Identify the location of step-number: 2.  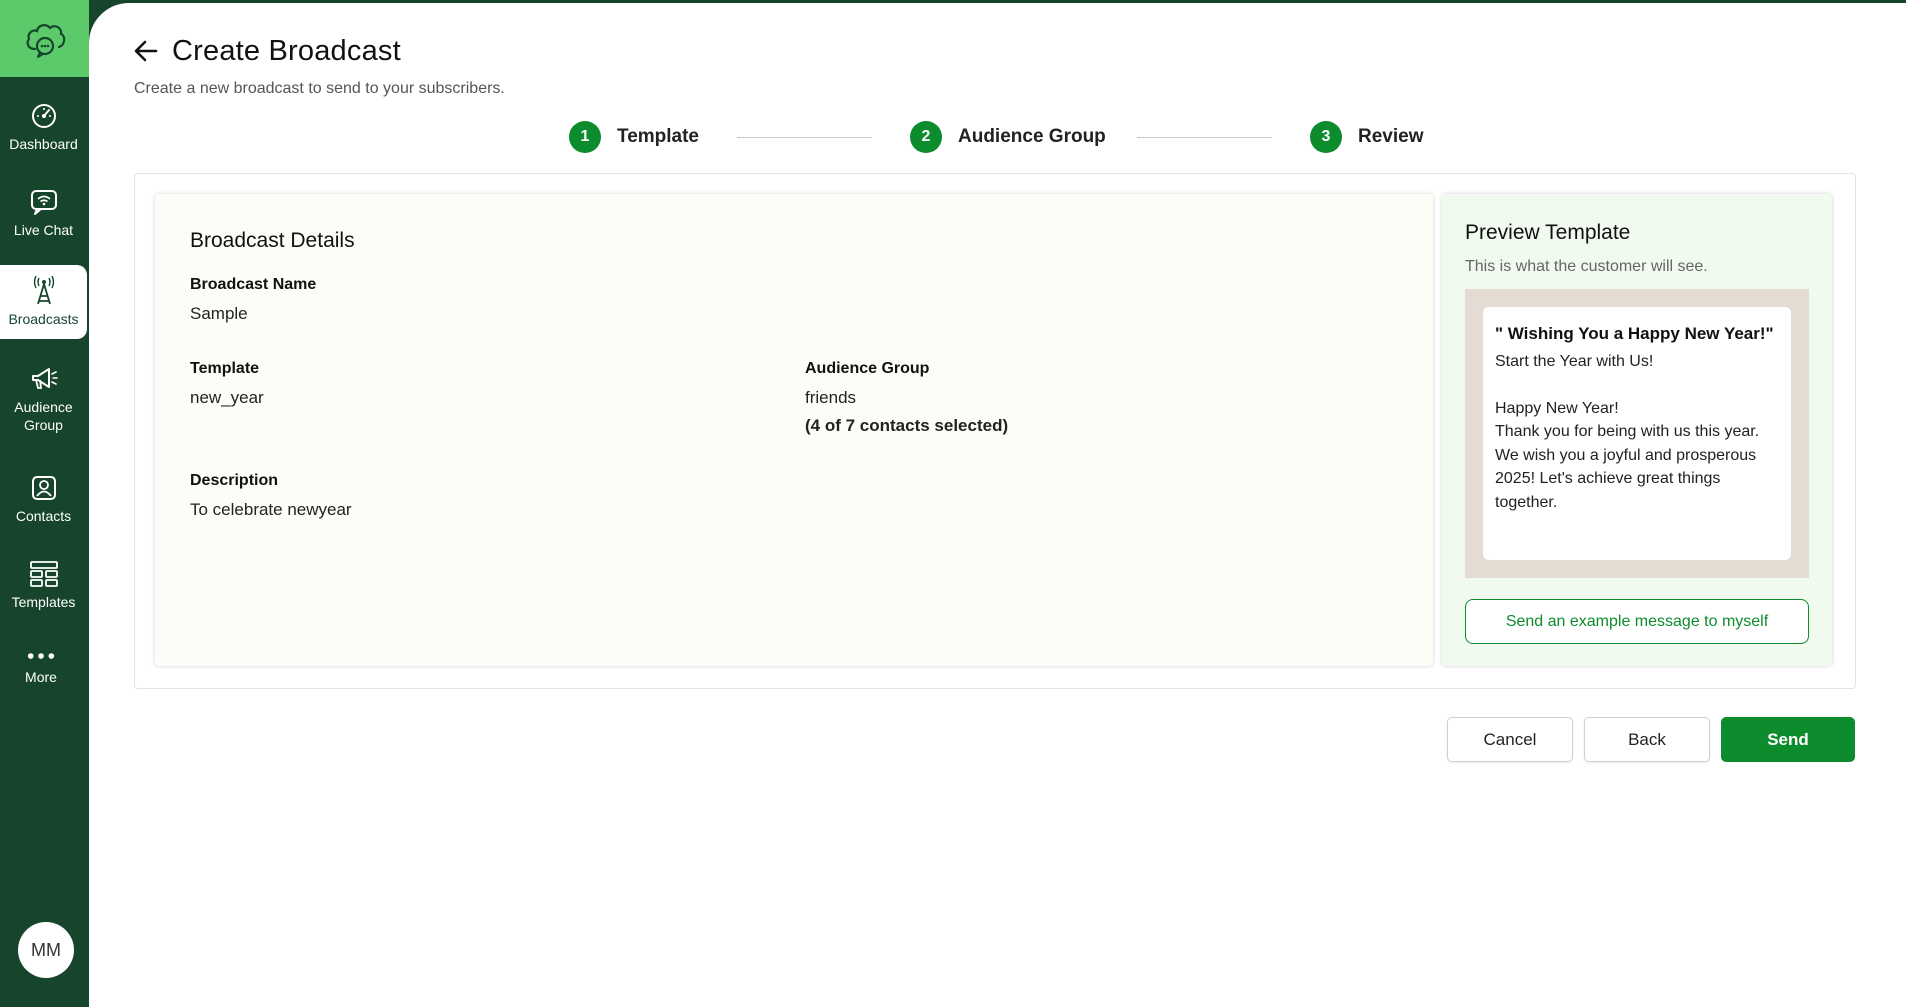
(926, 137).